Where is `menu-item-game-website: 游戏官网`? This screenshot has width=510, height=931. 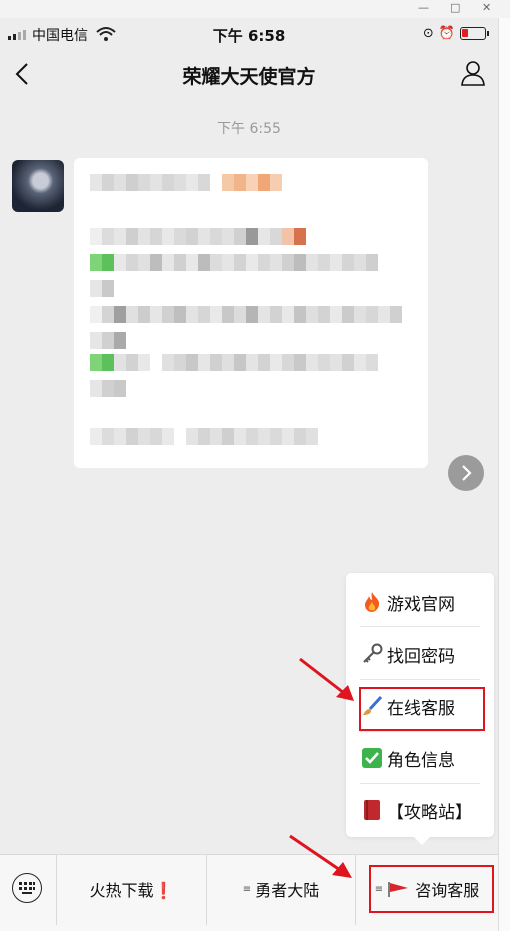 menu-item-game-website: 游戏官网 is located at coordinates (420, 602).